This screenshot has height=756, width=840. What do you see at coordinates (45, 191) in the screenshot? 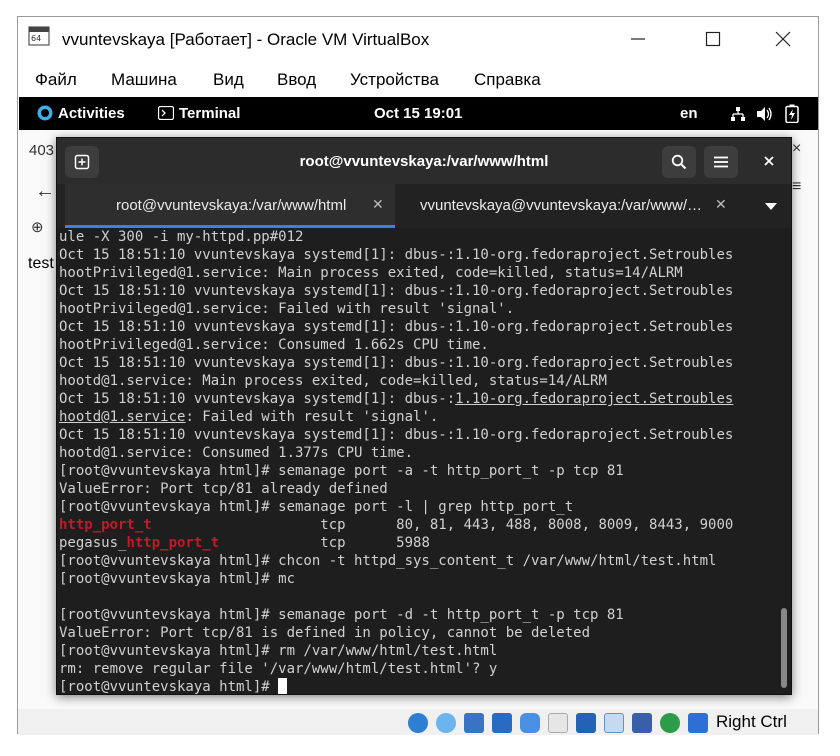
I see `back-arrow-icon: ←` at bounding box center [45, 191].